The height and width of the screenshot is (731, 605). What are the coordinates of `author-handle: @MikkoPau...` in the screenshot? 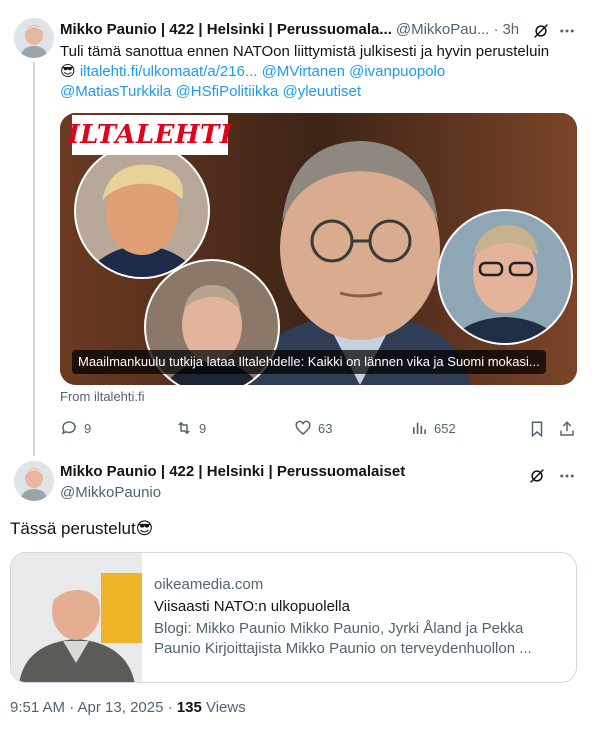 It's located at (443, 29).